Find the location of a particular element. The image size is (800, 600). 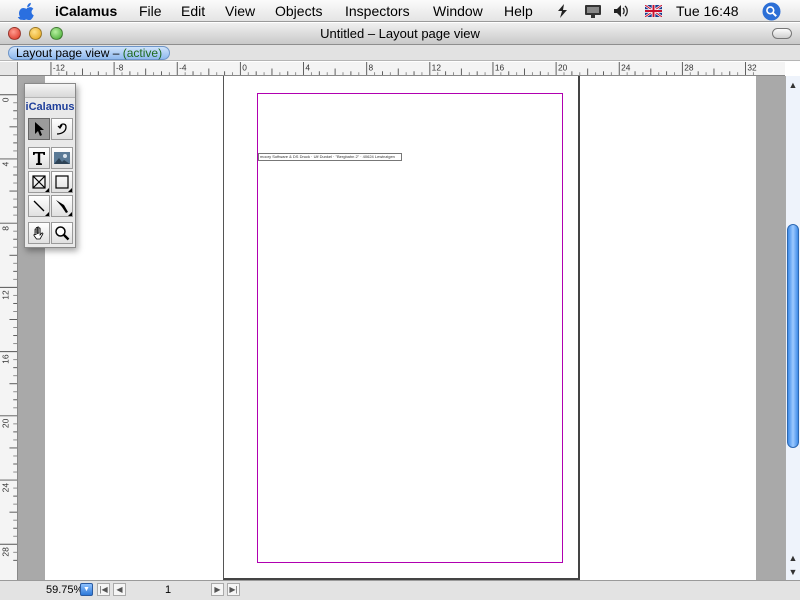

window-title: Untitled – Layout page view is located at coordinates (400, 33).